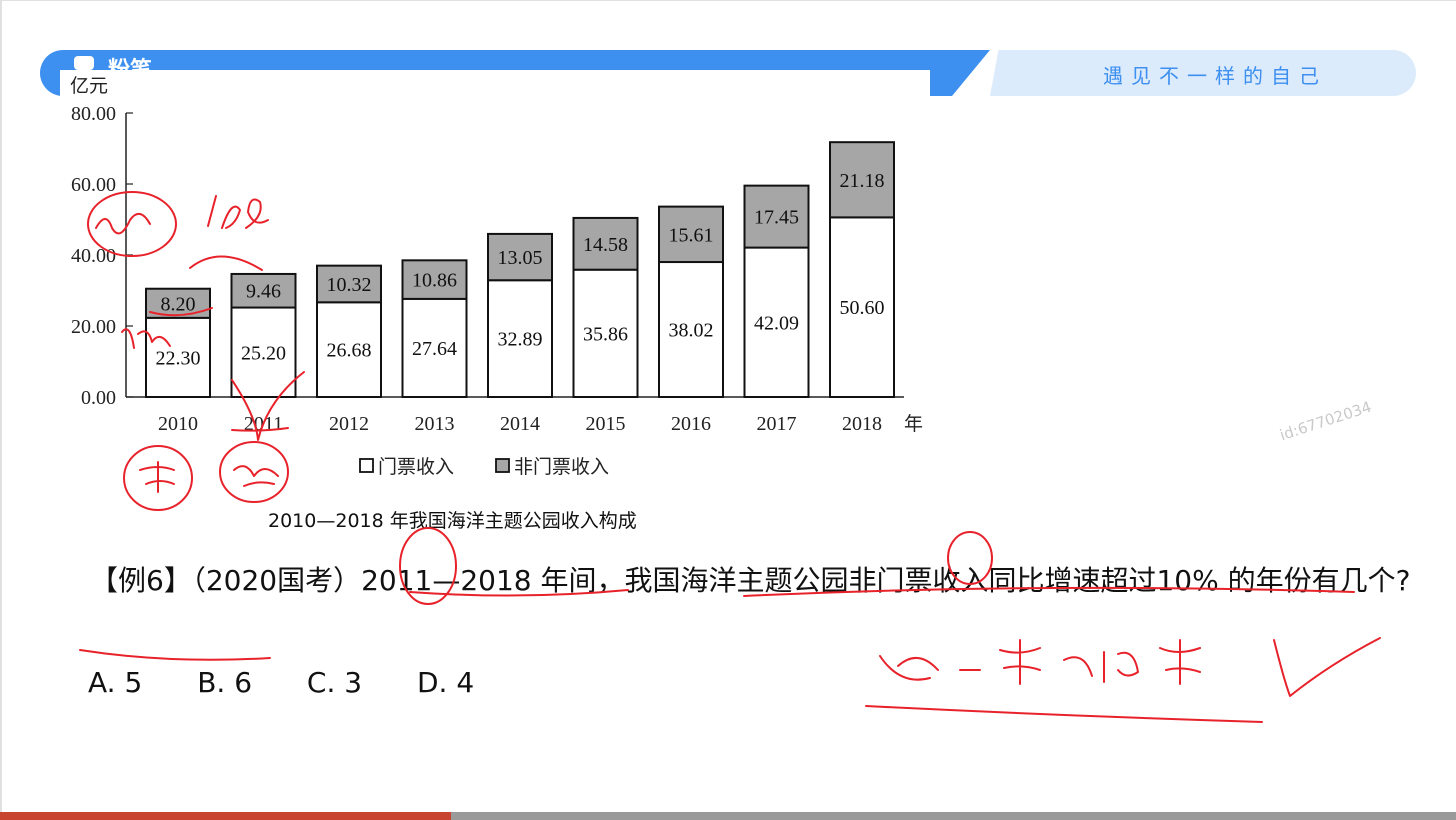 This screenshot has height=820, width=1456. What do you see at coordinates (263, 292) in the screenshot?
I see `bar-label-nonticket-2011: 9.46` at bounding box center [263, 292].